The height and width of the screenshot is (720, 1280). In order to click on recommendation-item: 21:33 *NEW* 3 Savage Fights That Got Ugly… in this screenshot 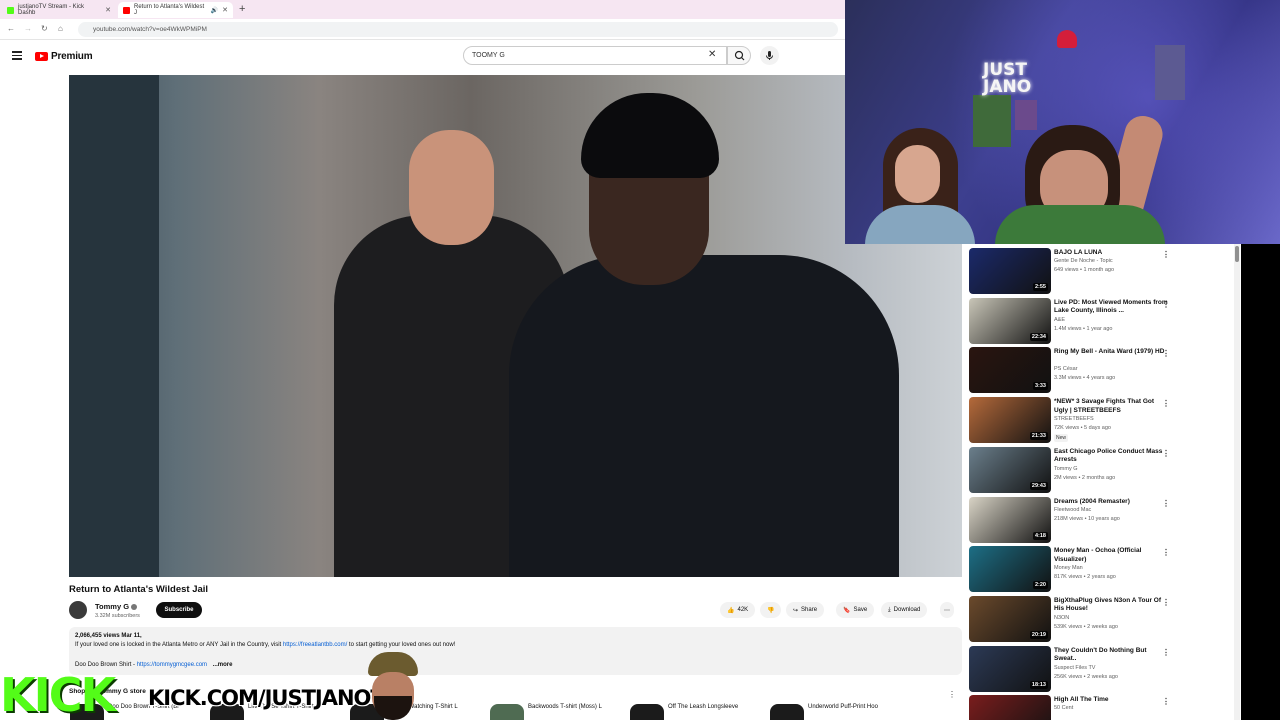, I will do `click(1104, 420)`.